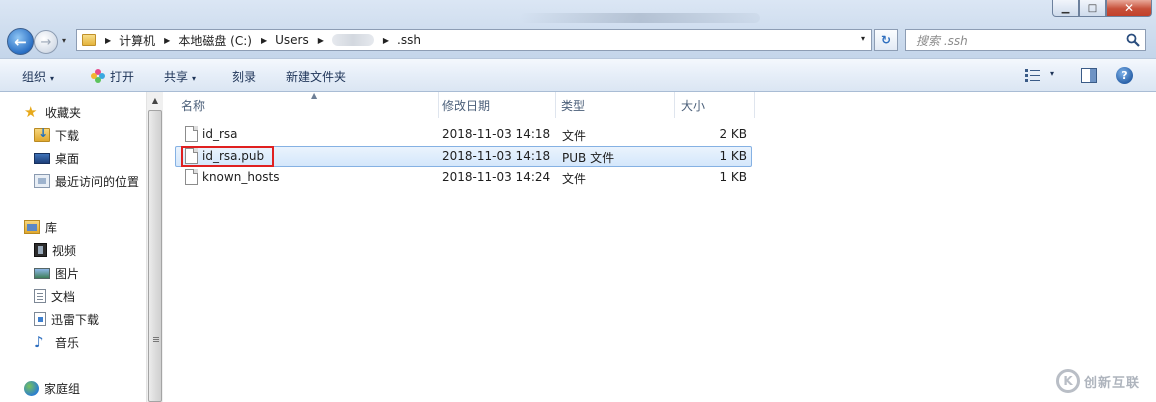 This screenshot has height=402, width=1156. Describe the element at coordinates (34, 77) in the screenshot. I see `organize-label: 组织` at that location.